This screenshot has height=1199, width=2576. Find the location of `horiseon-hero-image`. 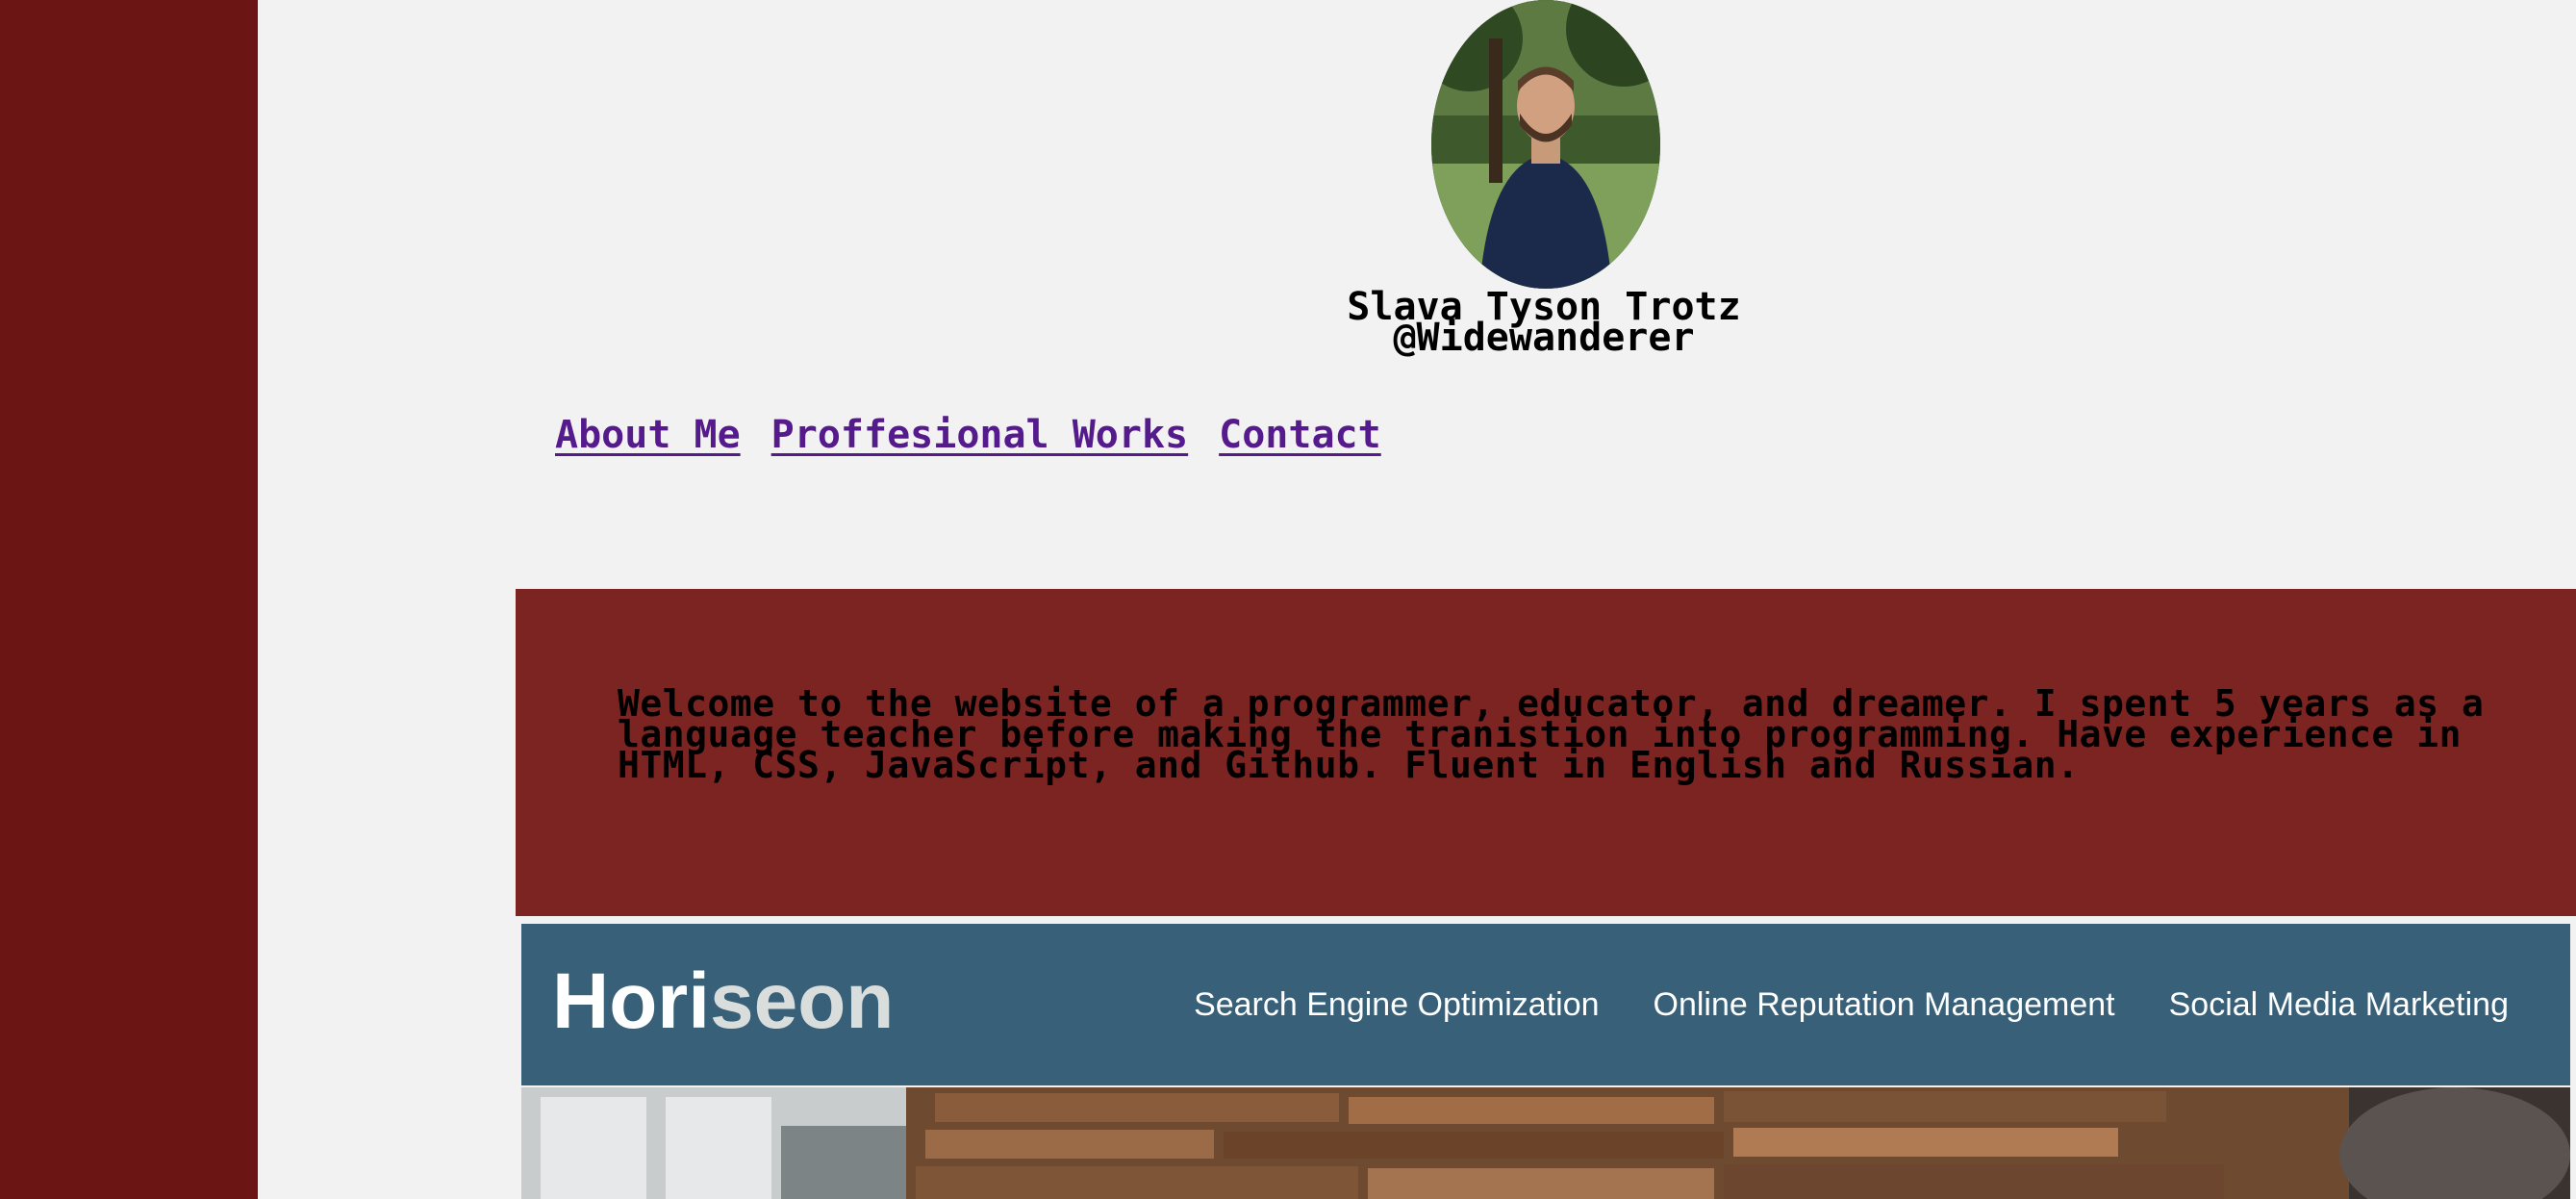

horiseon-hero-image is located at coordinates (1546, 1143).